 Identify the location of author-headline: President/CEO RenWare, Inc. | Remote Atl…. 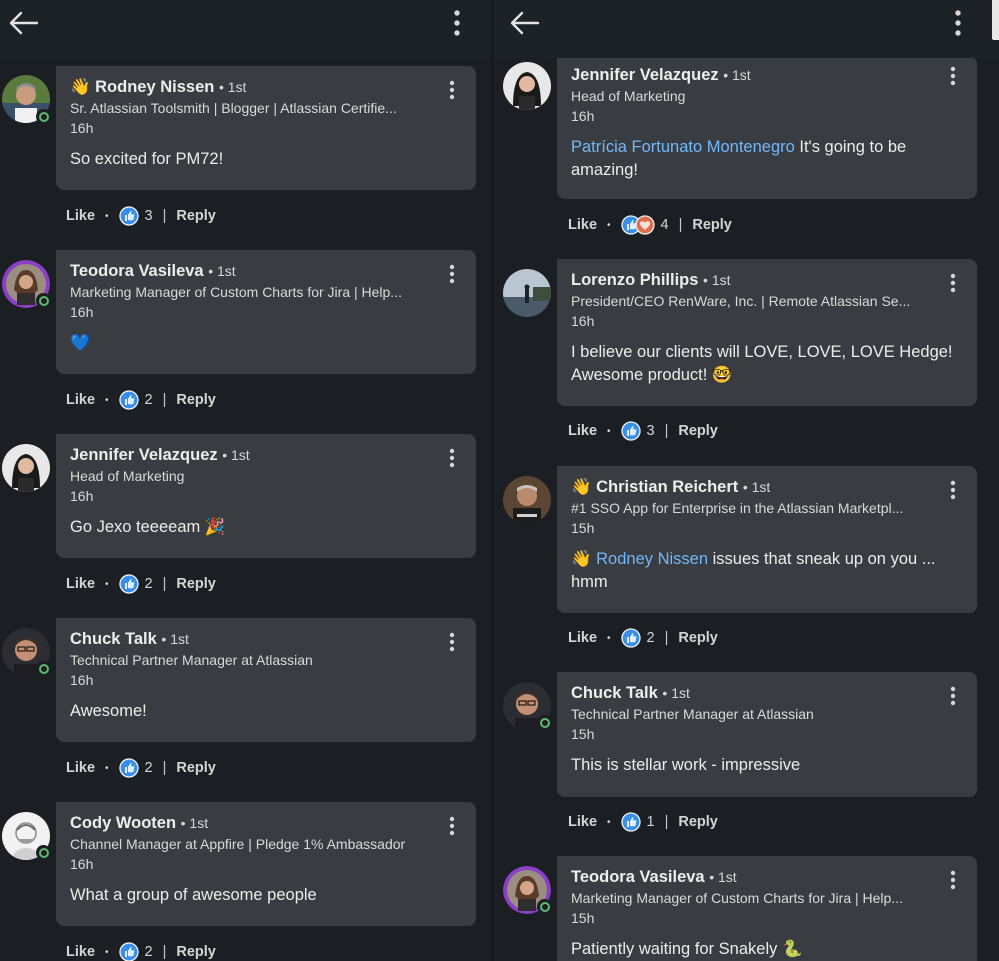
(741, 301).